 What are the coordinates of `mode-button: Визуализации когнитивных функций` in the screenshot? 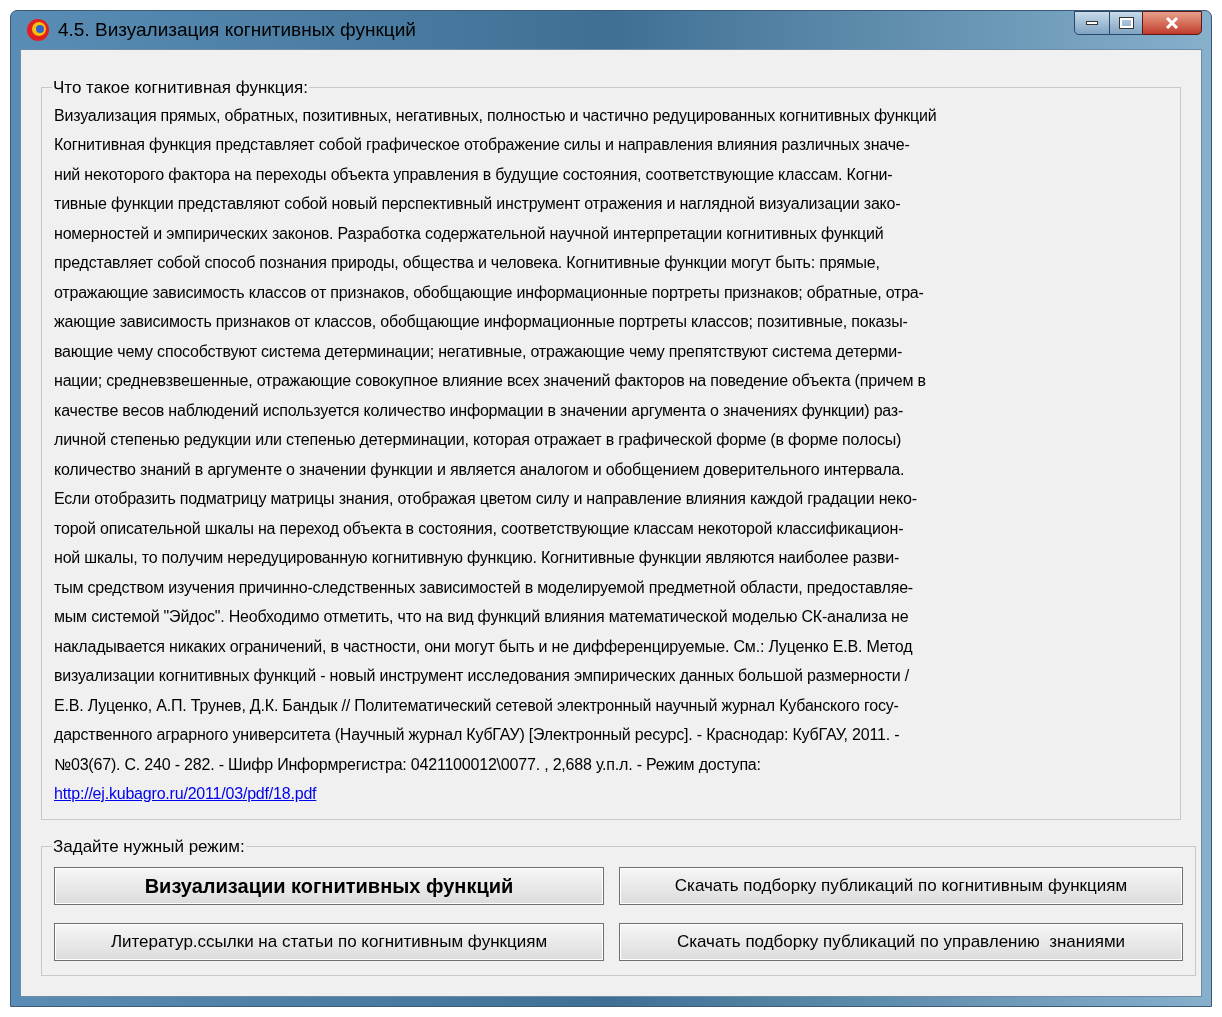 It's located at (329, 886).